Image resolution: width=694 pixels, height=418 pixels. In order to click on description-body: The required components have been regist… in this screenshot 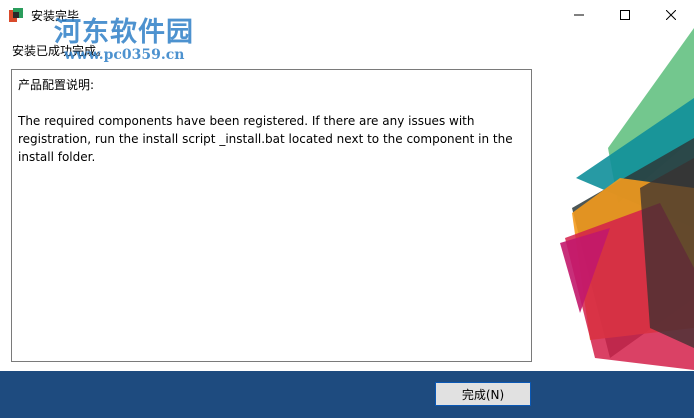, I will do `click(265, 139)`.